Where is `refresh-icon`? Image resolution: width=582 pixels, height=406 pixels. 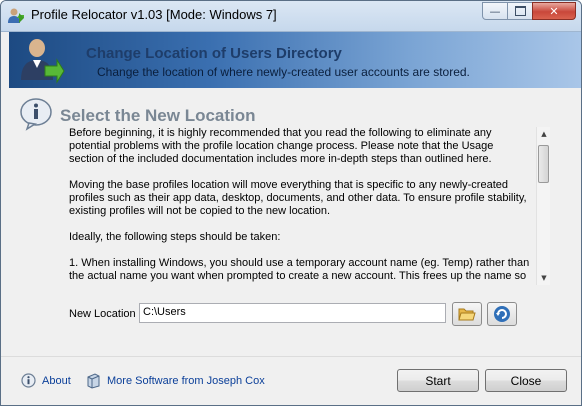
refresh-icon is located at coordinates (502, 314).